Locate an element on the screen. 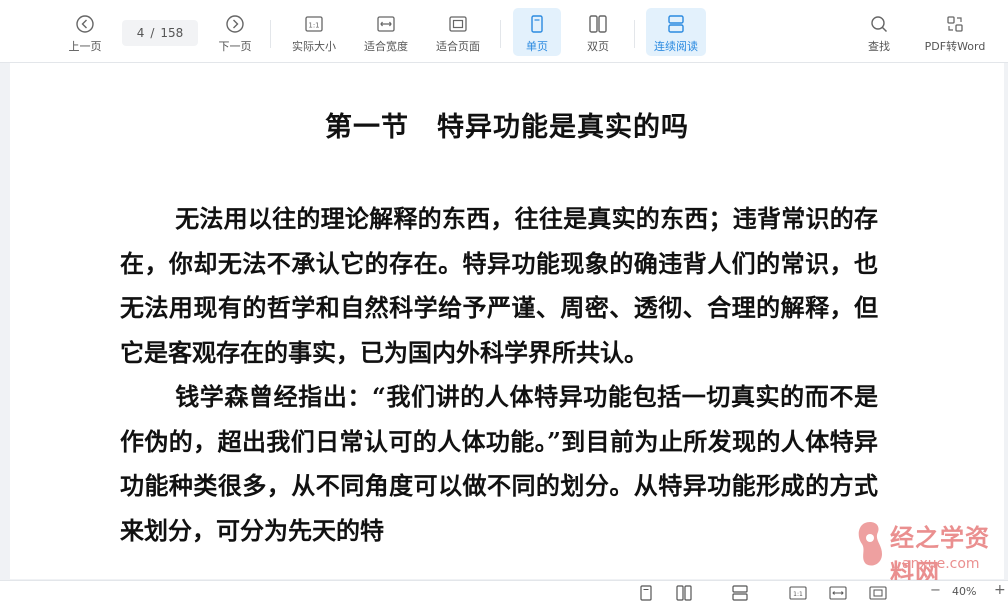  continuous-status-icon is located at coordinates (740, 593).